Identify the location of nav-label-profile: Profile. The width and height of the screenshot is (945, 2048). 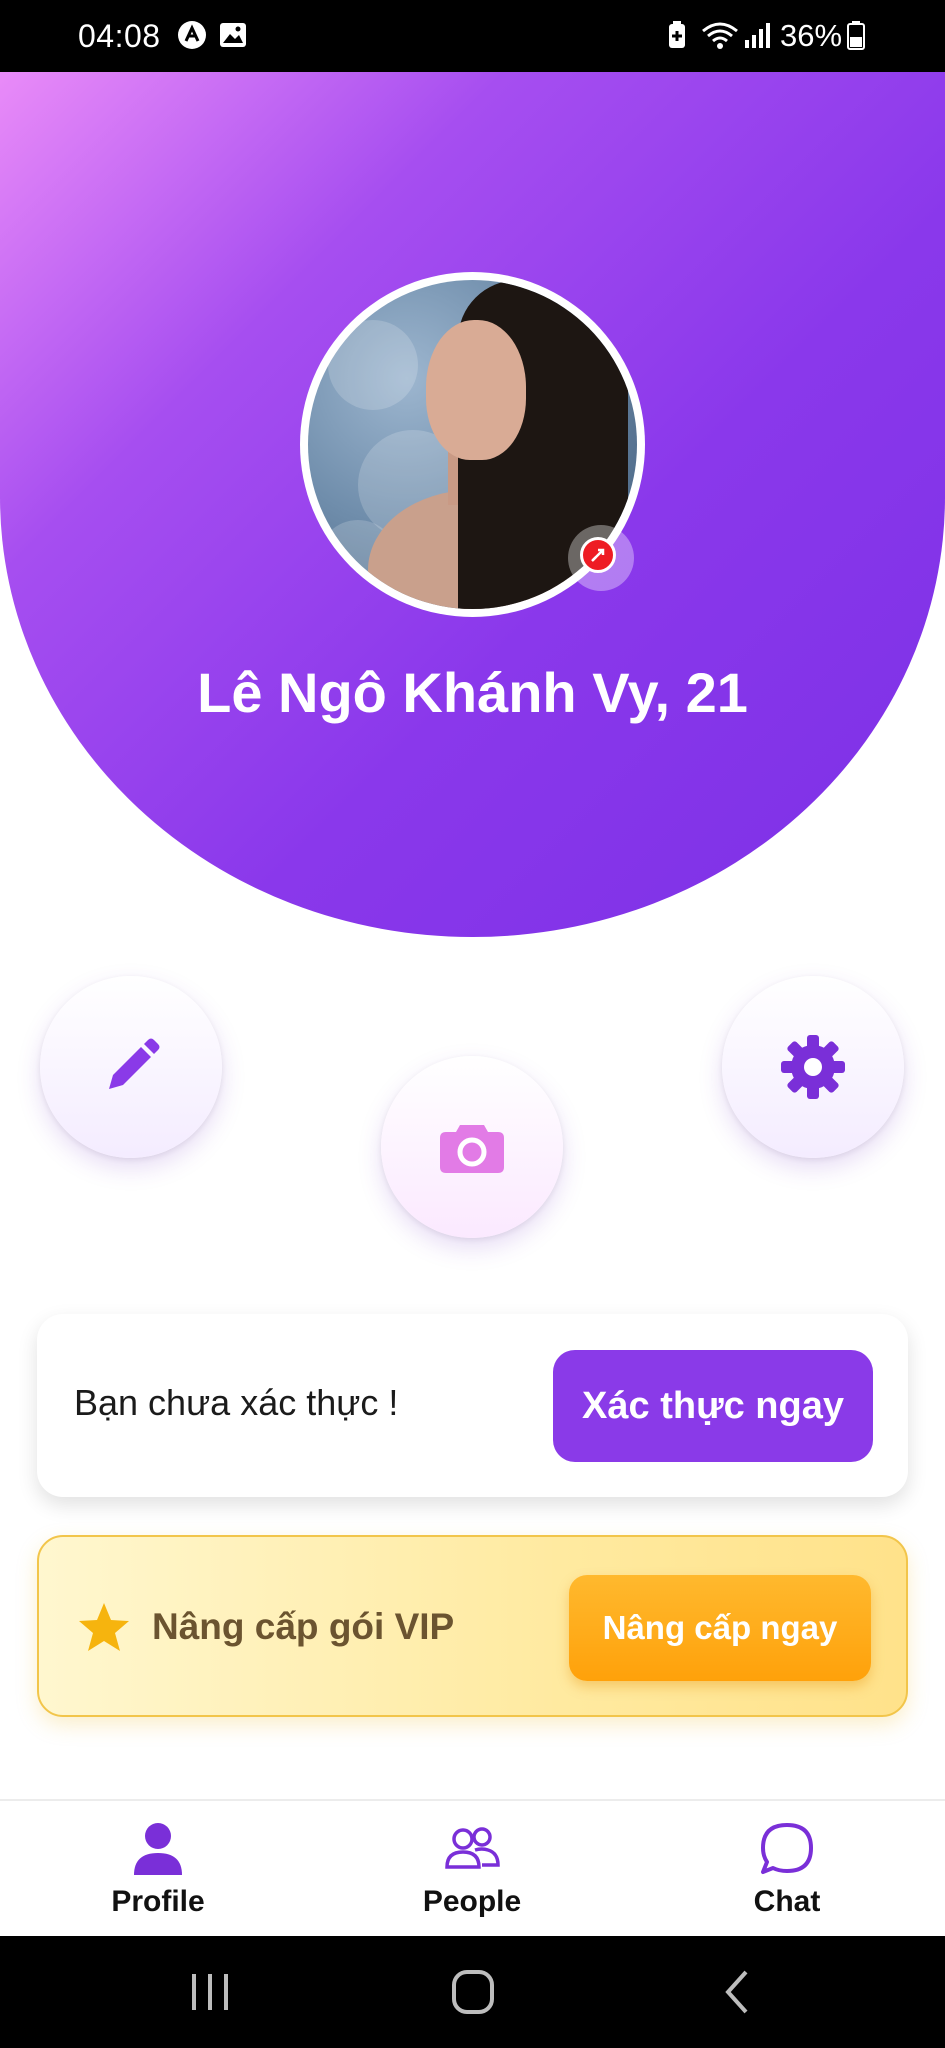
(158, 1901).